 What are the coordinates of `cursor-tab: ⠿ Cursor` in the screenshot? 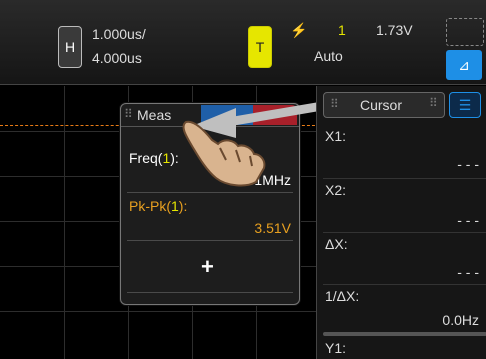 It's located at (384, 105).